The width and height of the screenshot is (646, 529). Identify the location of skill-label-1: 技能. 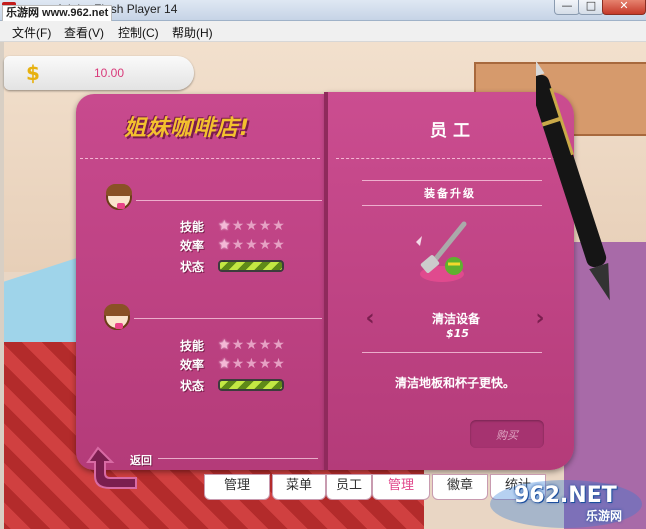
(192, 227).